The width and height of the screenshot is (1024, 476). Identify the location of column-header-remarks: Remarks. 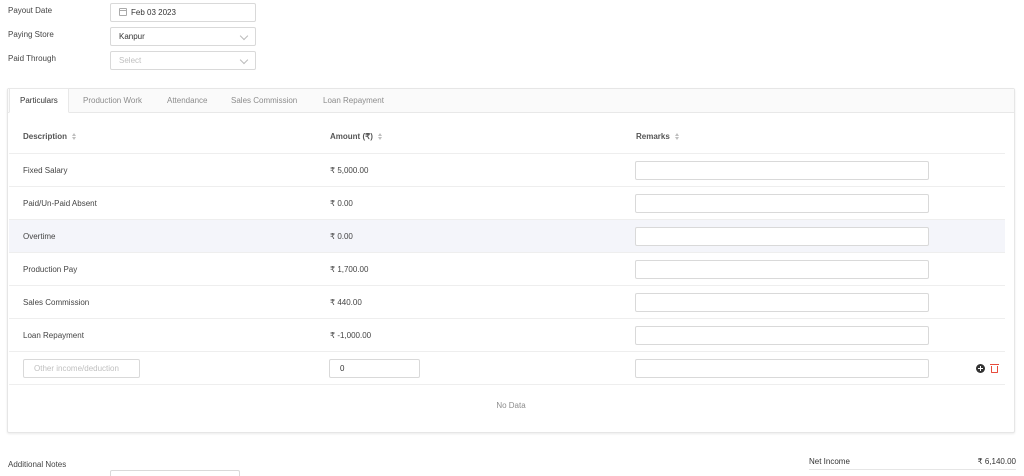
(658, 137).